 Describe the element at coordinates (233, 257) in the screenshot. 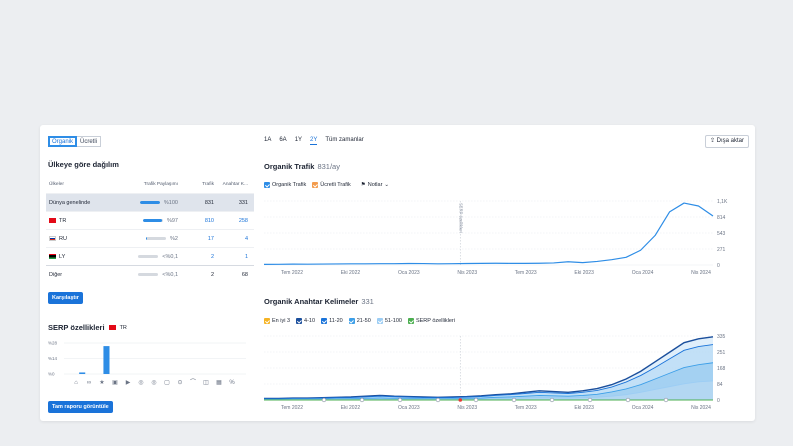

I see `keywords-value: 1` at that location.